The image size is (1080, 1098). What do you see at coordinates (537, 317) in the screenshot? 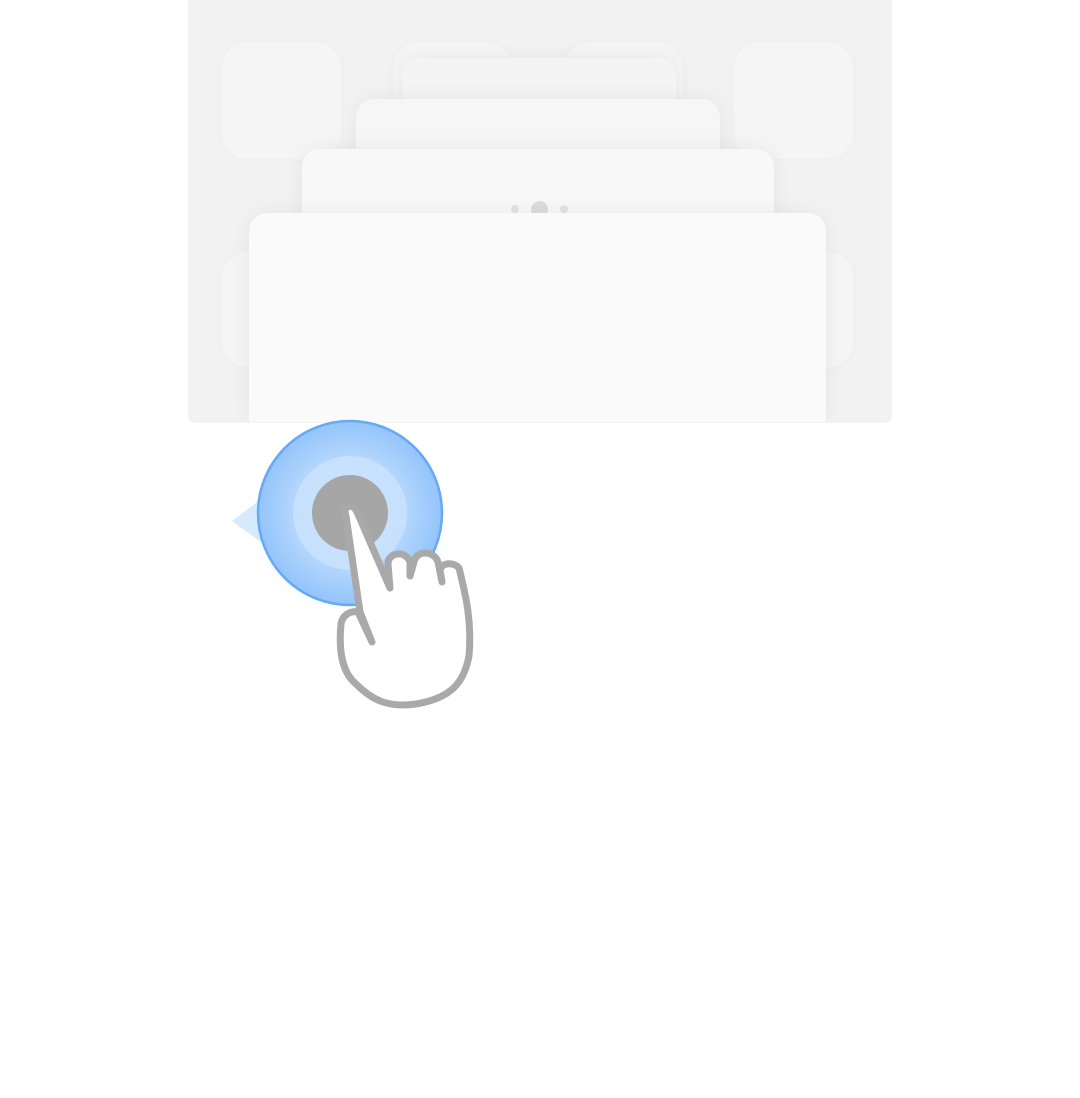
I see `front-app-card` at bounding box center [537, 317].